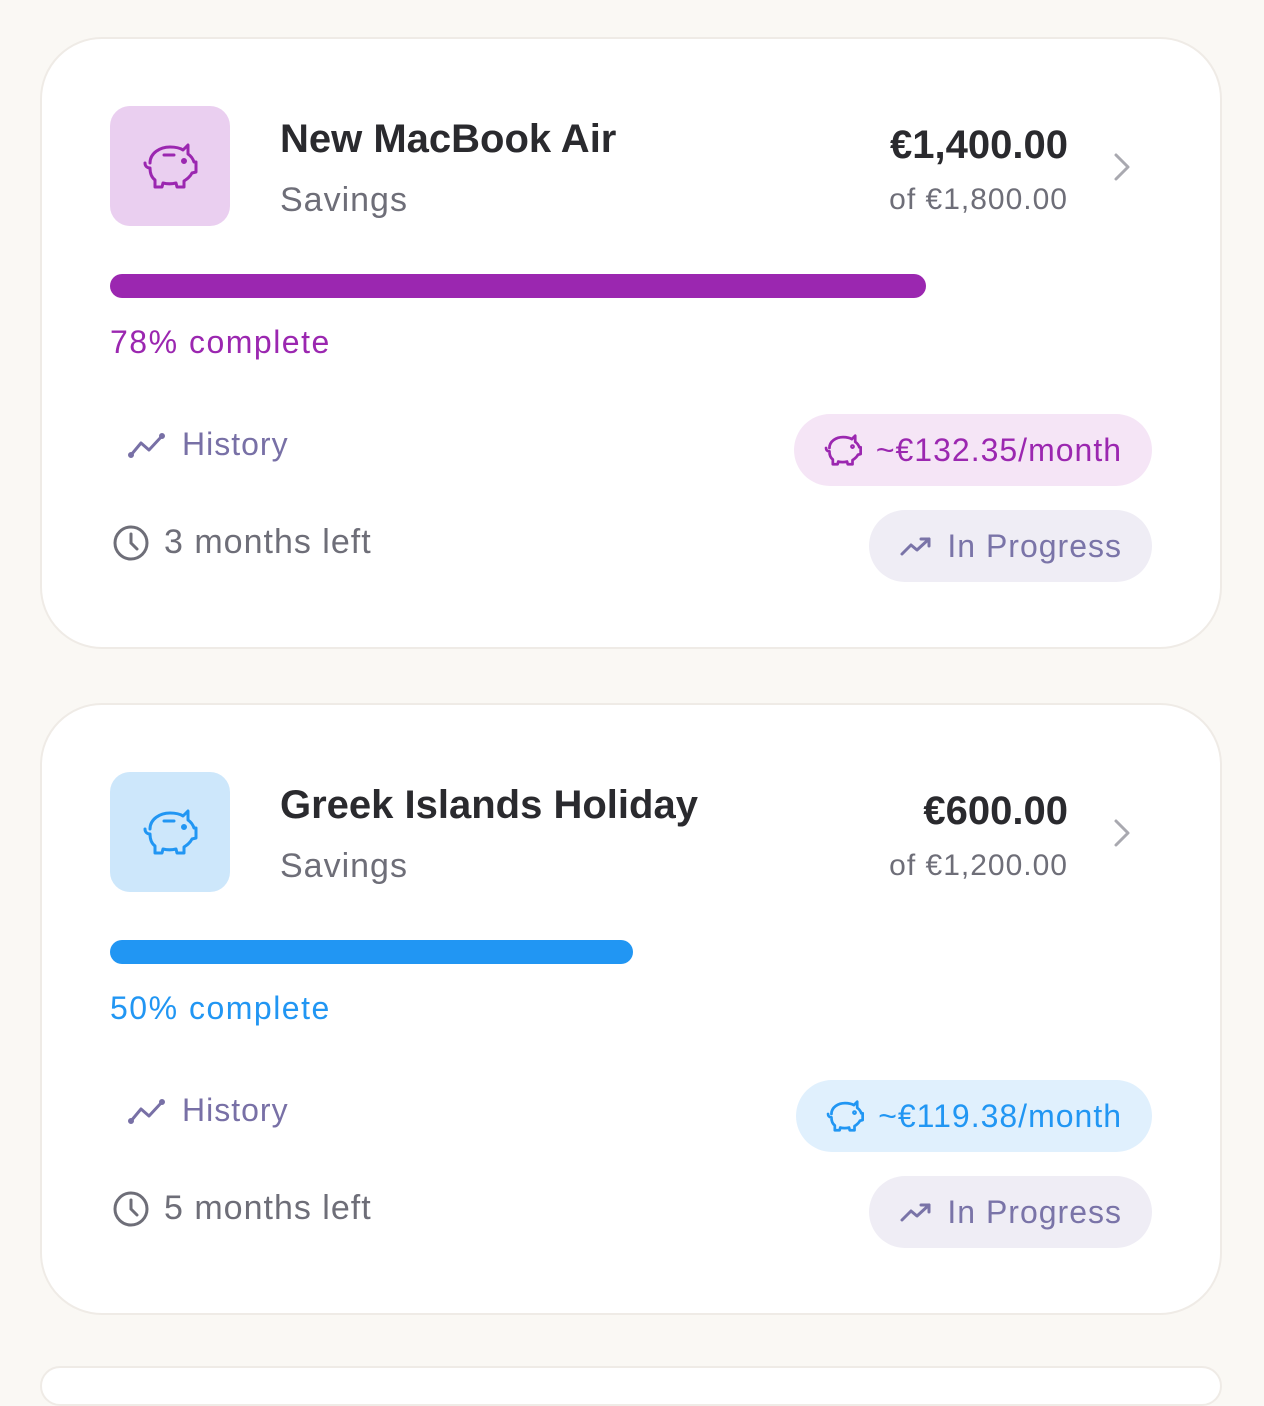 The height and width of the screenshot is (1406, 1264). What do you see at coordinates (978, 199) in the screenshot?
I see `goal-target-amount: of €1,800.00` at bounding box center [978, 199].